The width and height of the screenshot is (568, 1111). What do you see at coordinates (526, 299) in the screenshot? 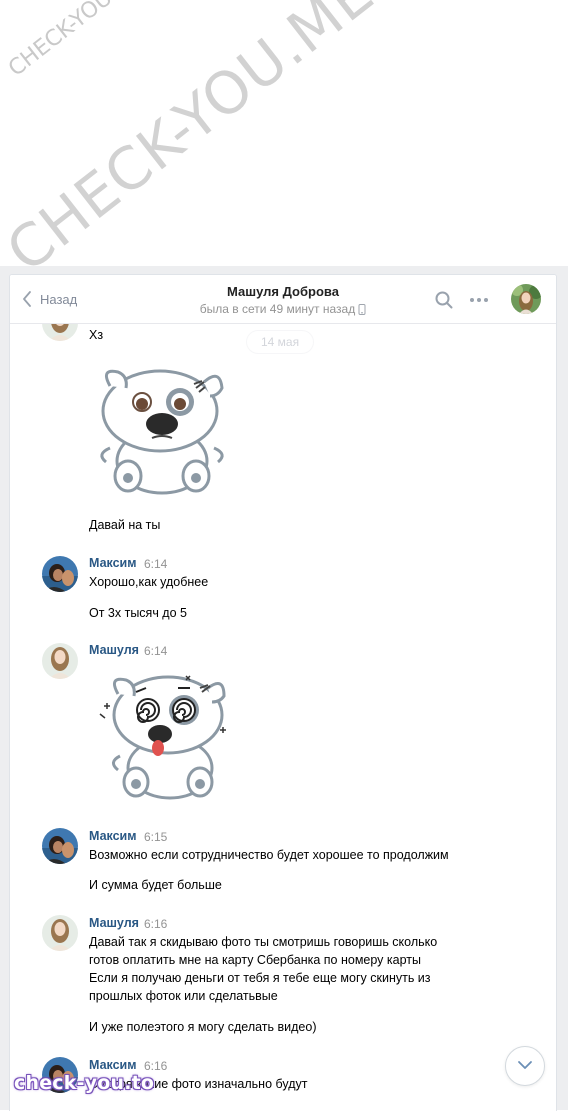
I see `peer-avatar` at bounding box center [526, 299].